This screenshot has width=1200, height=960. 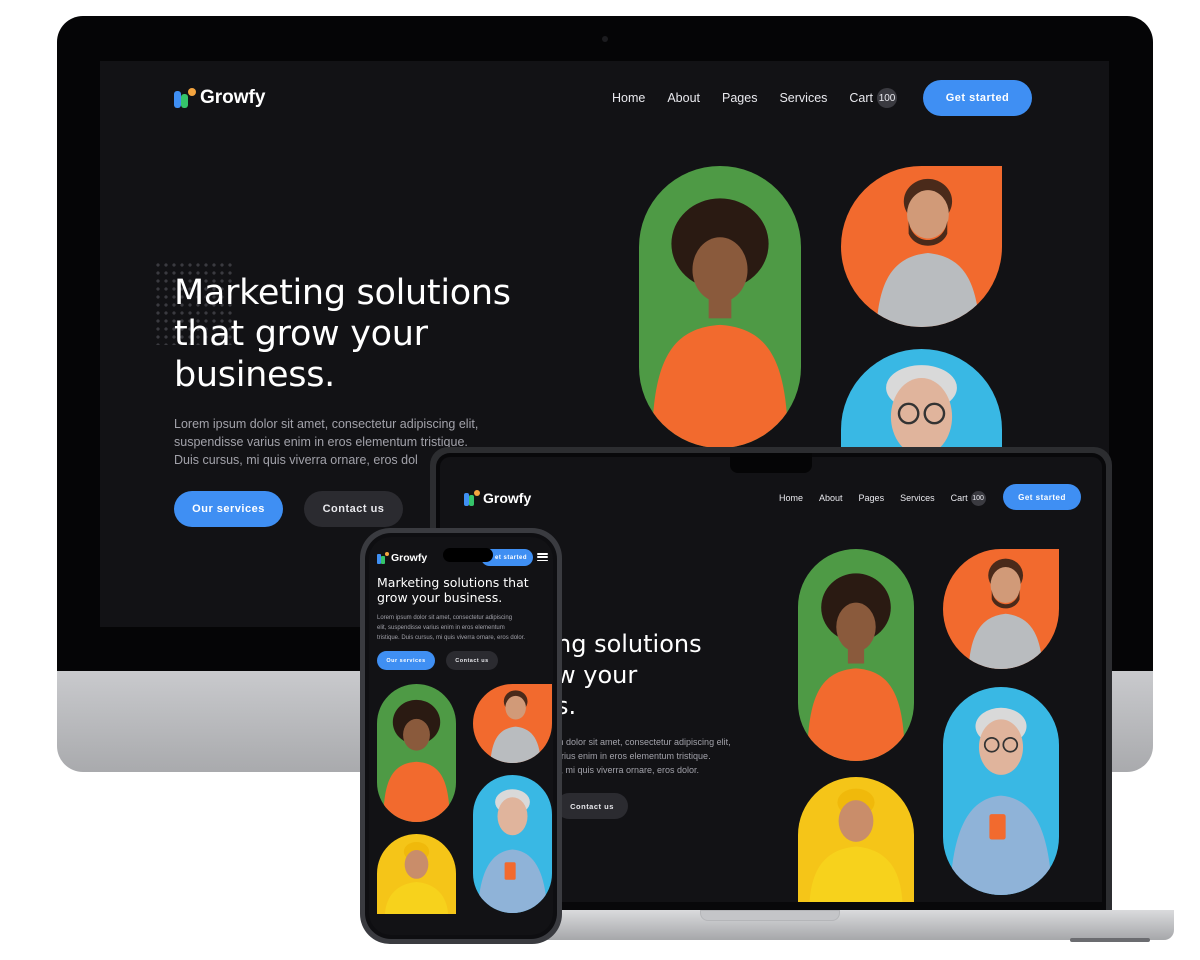 I want to click on laptop-opening-groove, so click(x=770, y=915).